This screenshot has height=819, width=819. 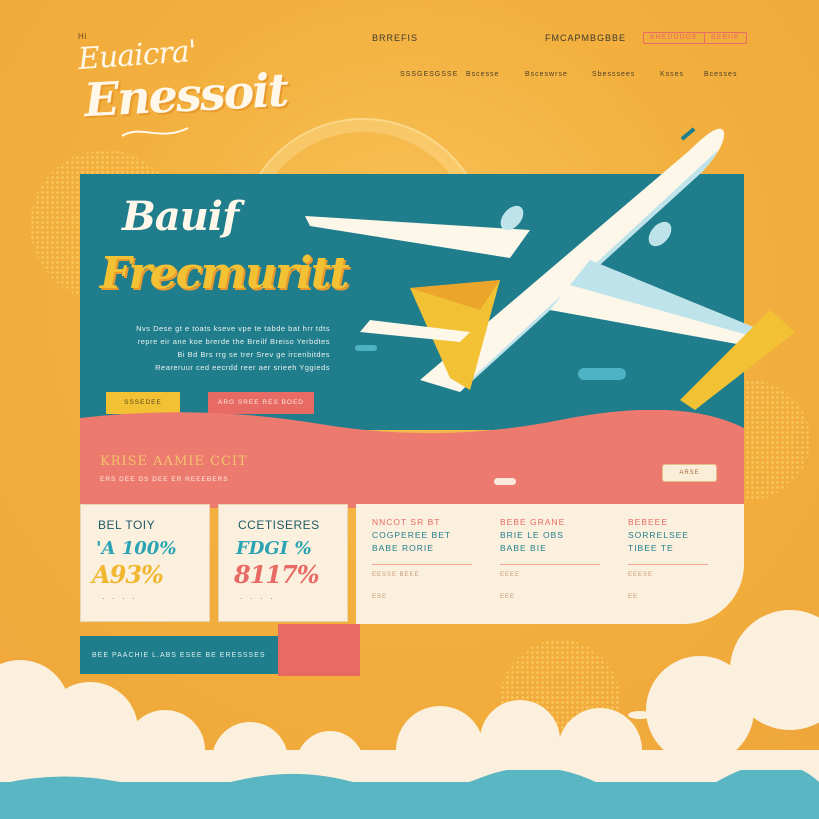 I want to click on brand-mark: Hi, so click(x=83, y=36).